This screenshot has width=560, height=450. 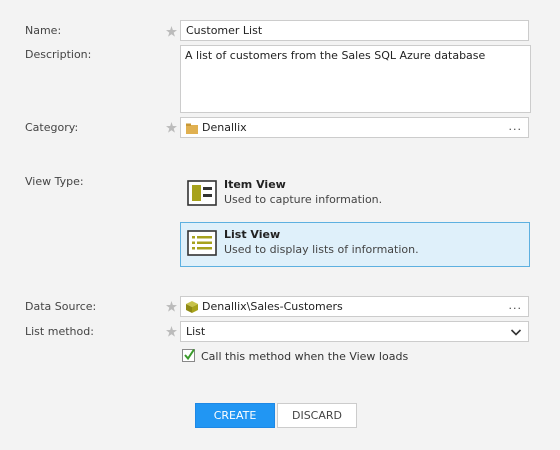 I want to click on name-label: Name:, so click(x=43, y=30).